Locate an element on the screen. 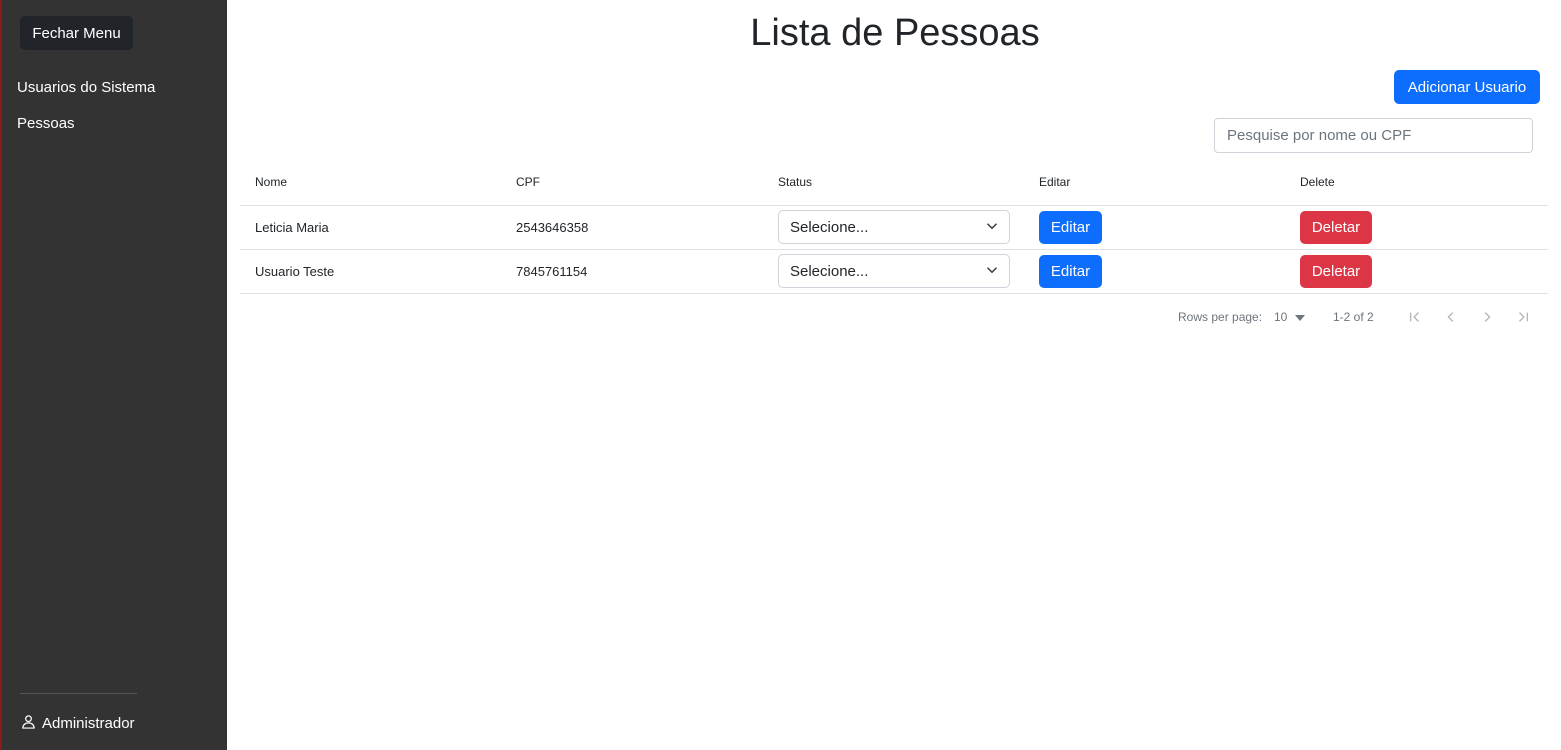 This screenshot has height=750, width=1561. cell-nome: Usuario Teste is located at coordinates (295, 271).